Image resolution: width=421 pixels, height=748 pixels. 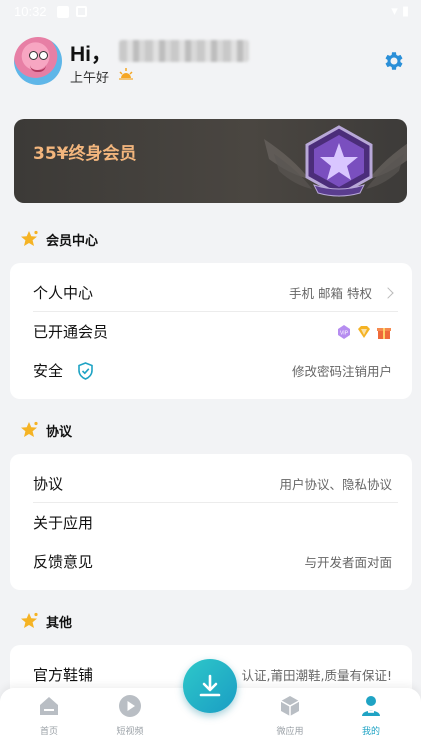 What do you see at coordinates (85, 154) in the screenshot?
I see `banner-title: 35¥终身会员` at bounding box center [85, 154].